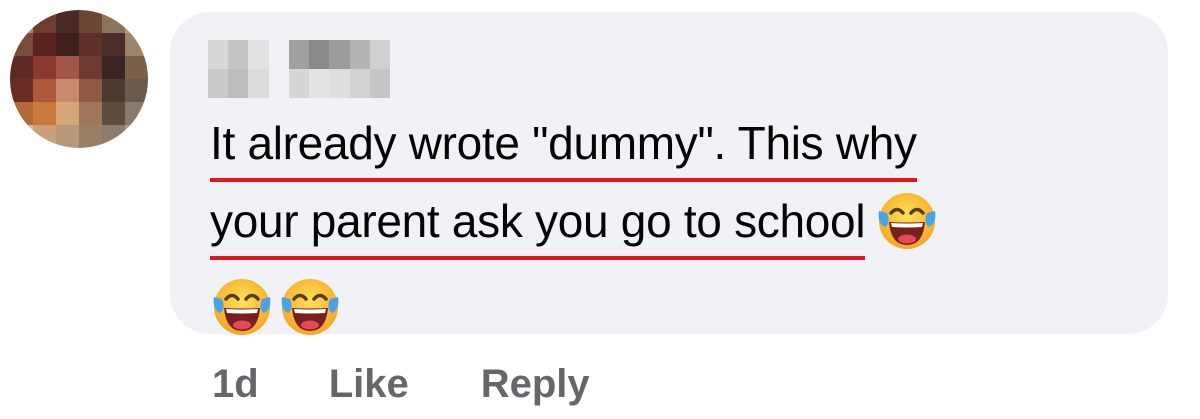 This screenshot has height=419, width=1200. Describe the element at coordinates (535, 384) in the screenshot. I see `reply-button: Reply` at that location.